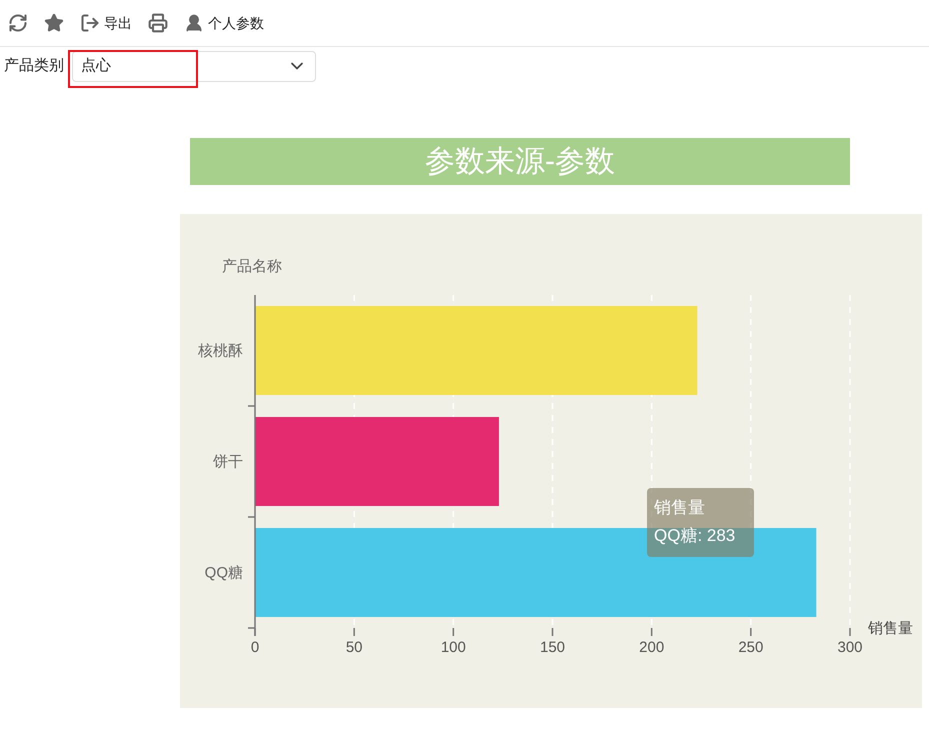  I want to click on tick-label: 0, so click(255, 647).